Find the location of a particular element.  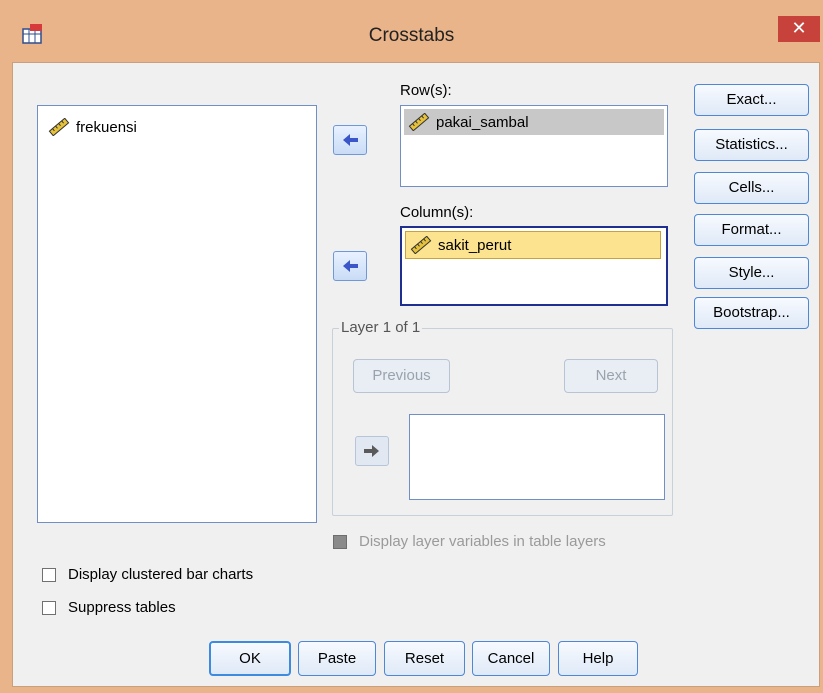

list-item: frekuensi is located at coordinates (90, 127).